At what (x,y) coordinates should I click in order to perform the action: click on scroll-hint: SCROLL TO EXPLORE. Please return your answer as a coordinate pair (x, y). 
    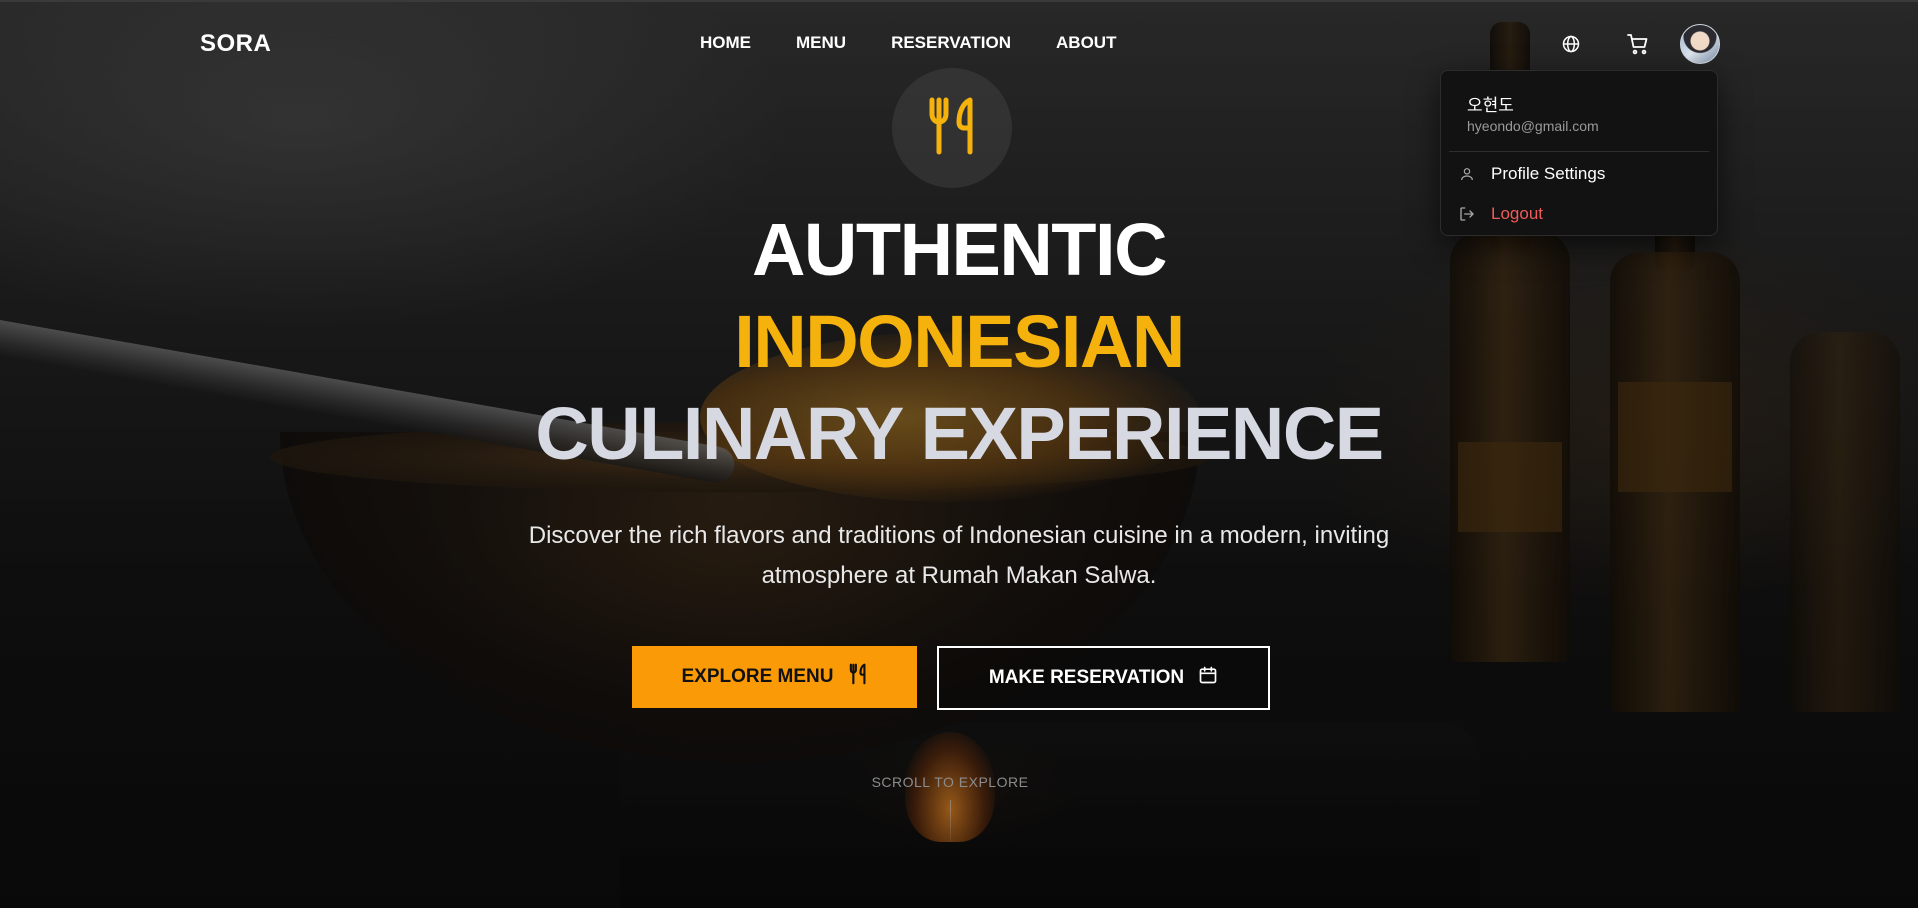
    Looking at the image, I should click on (950, 782).